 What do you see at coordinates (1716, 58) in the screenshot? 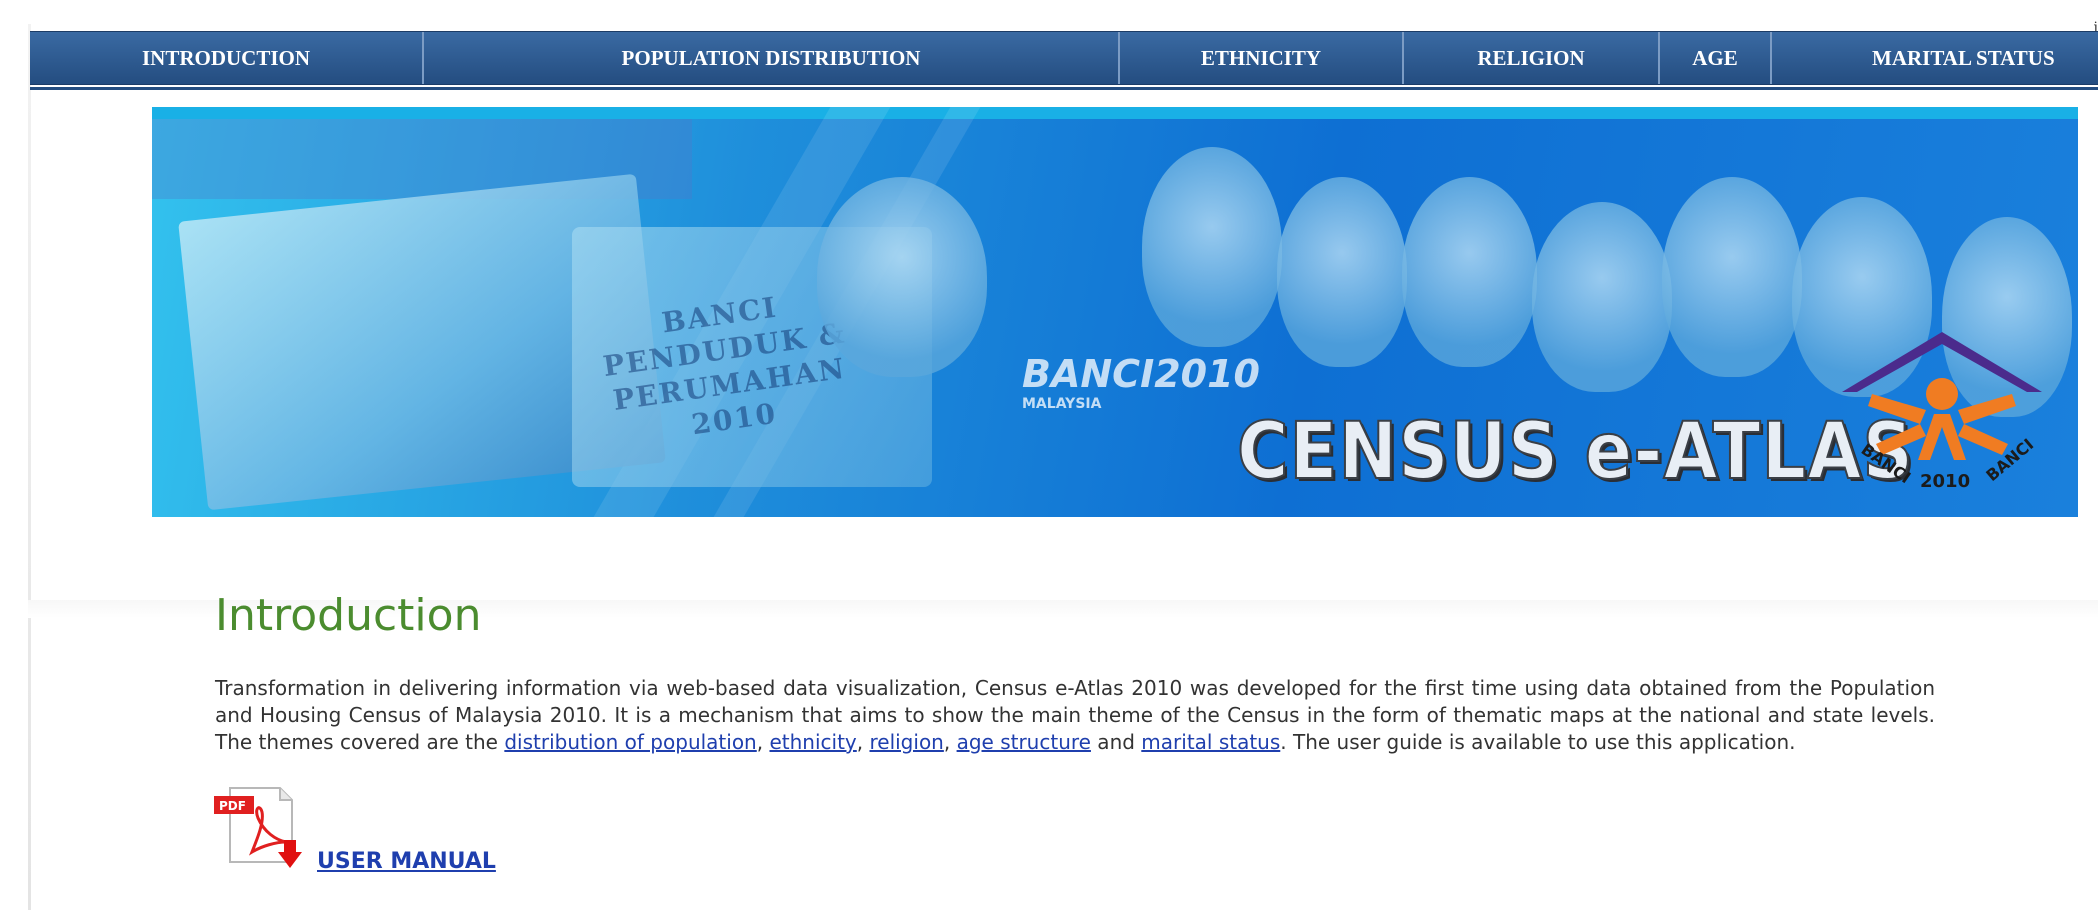
I see `nav-age: AGE` at bounding box center [1716, 58].